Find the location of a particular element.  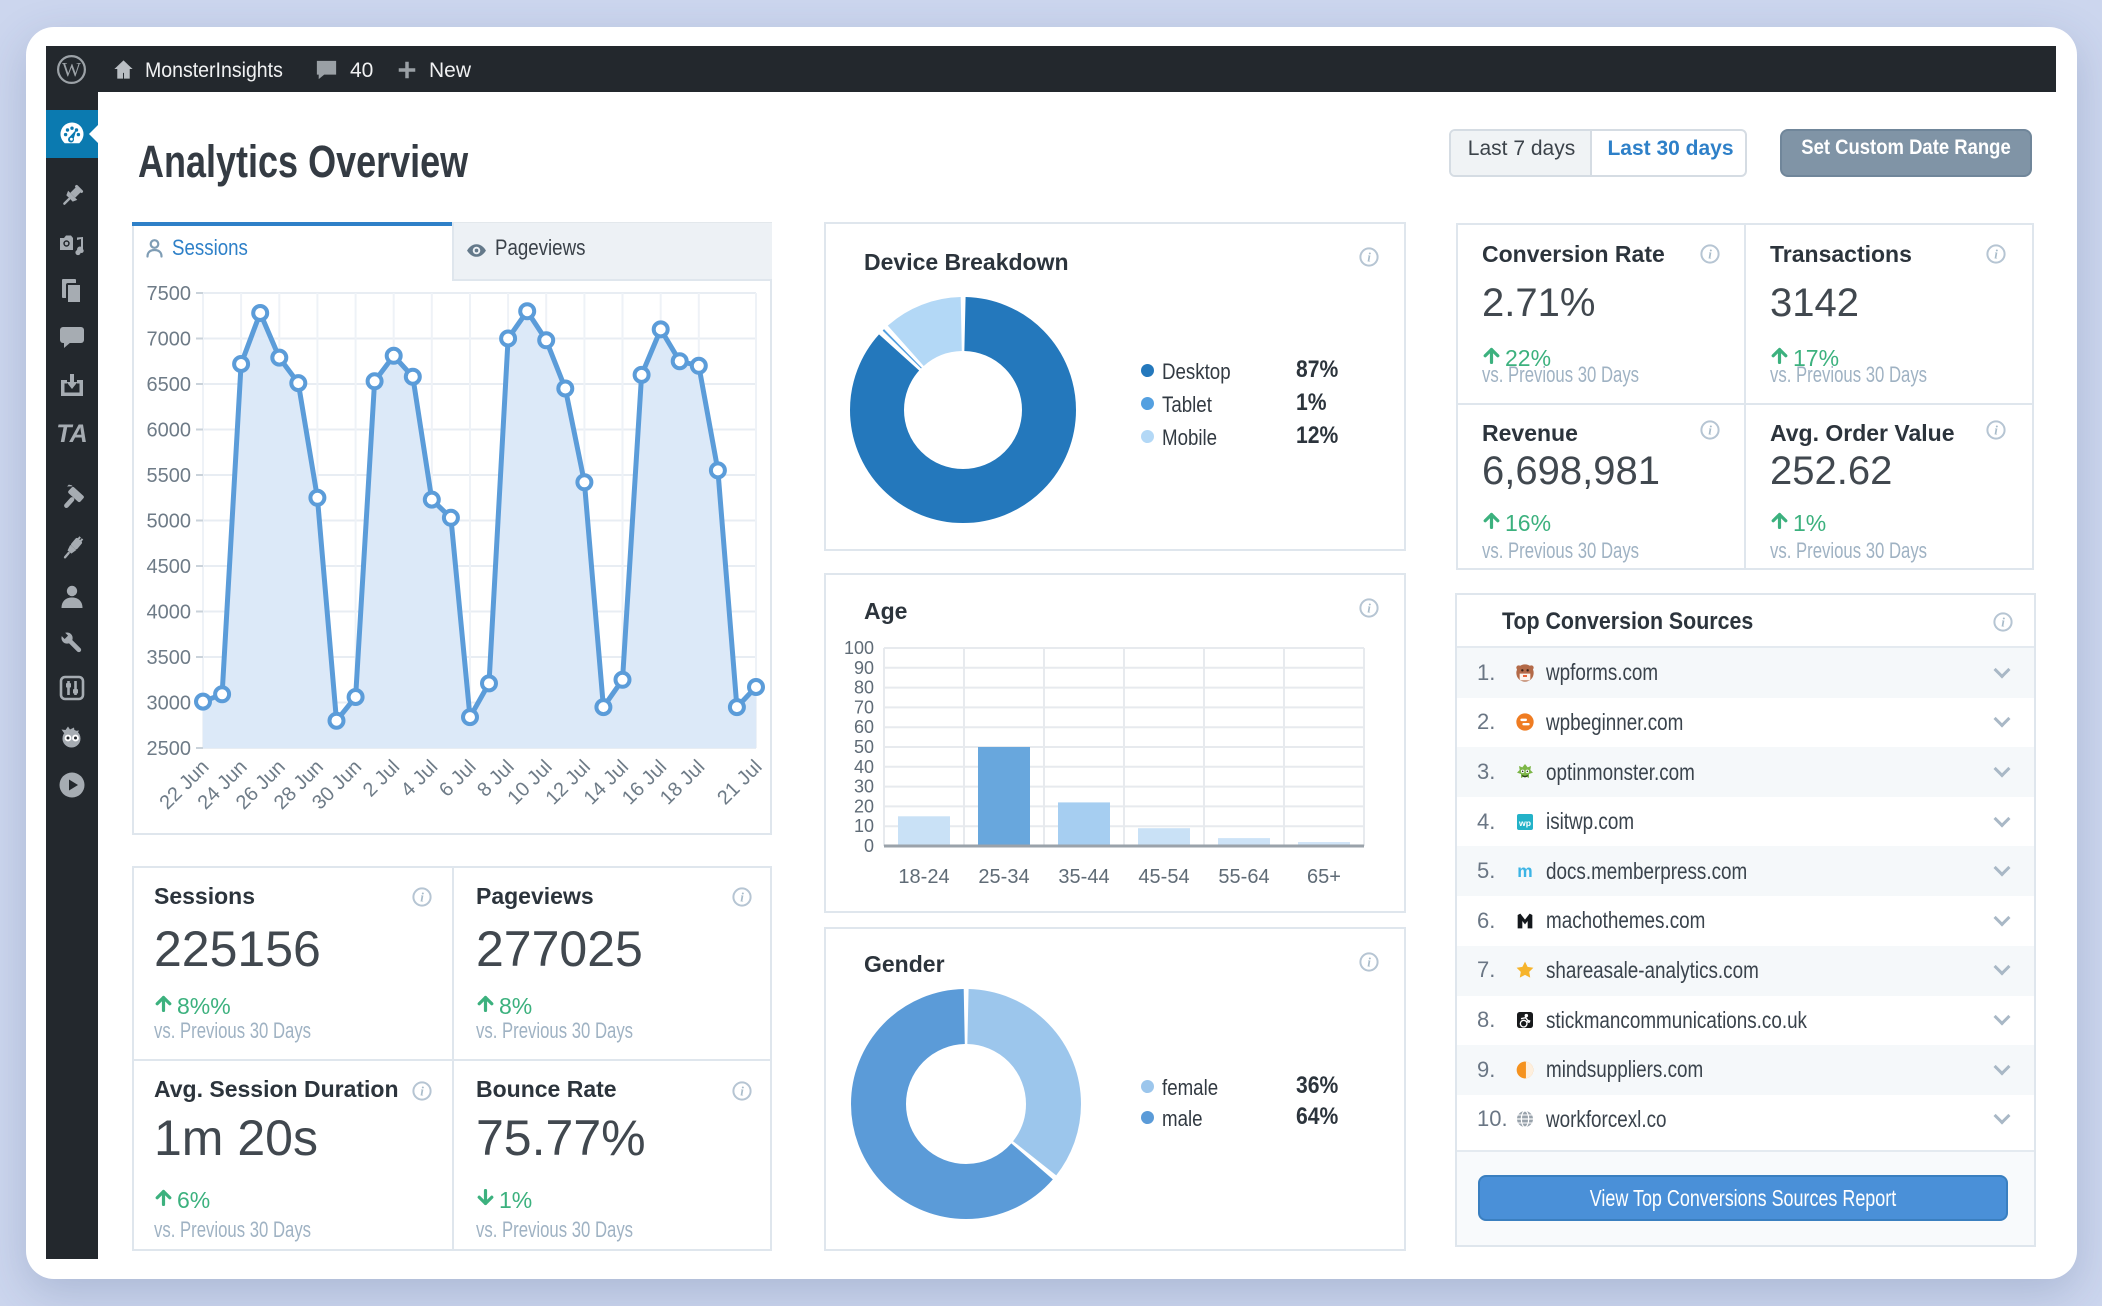

svg-text: 2 Jul is located at coordinates (381, 778).